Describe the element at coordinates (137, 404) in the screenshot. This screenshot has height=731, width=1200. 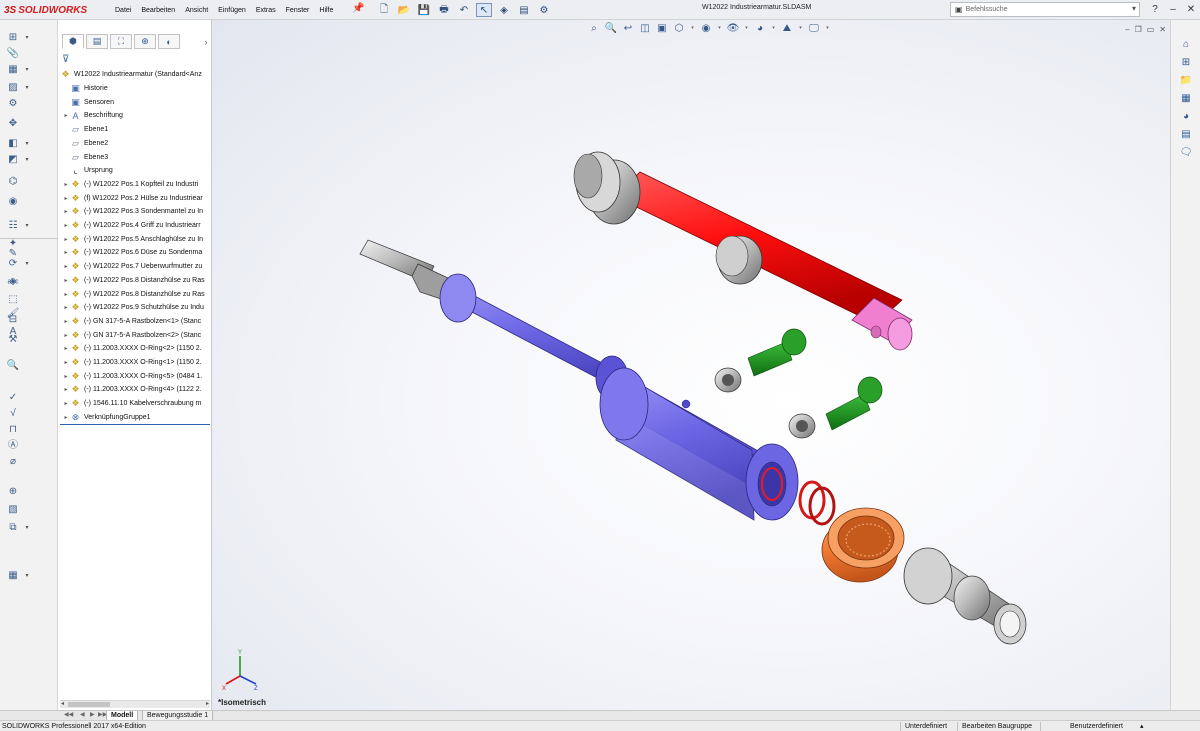
I see `tree-item: ▸ ❖ (-) 1546.11.10 Kabelverschraubung m` at that location.